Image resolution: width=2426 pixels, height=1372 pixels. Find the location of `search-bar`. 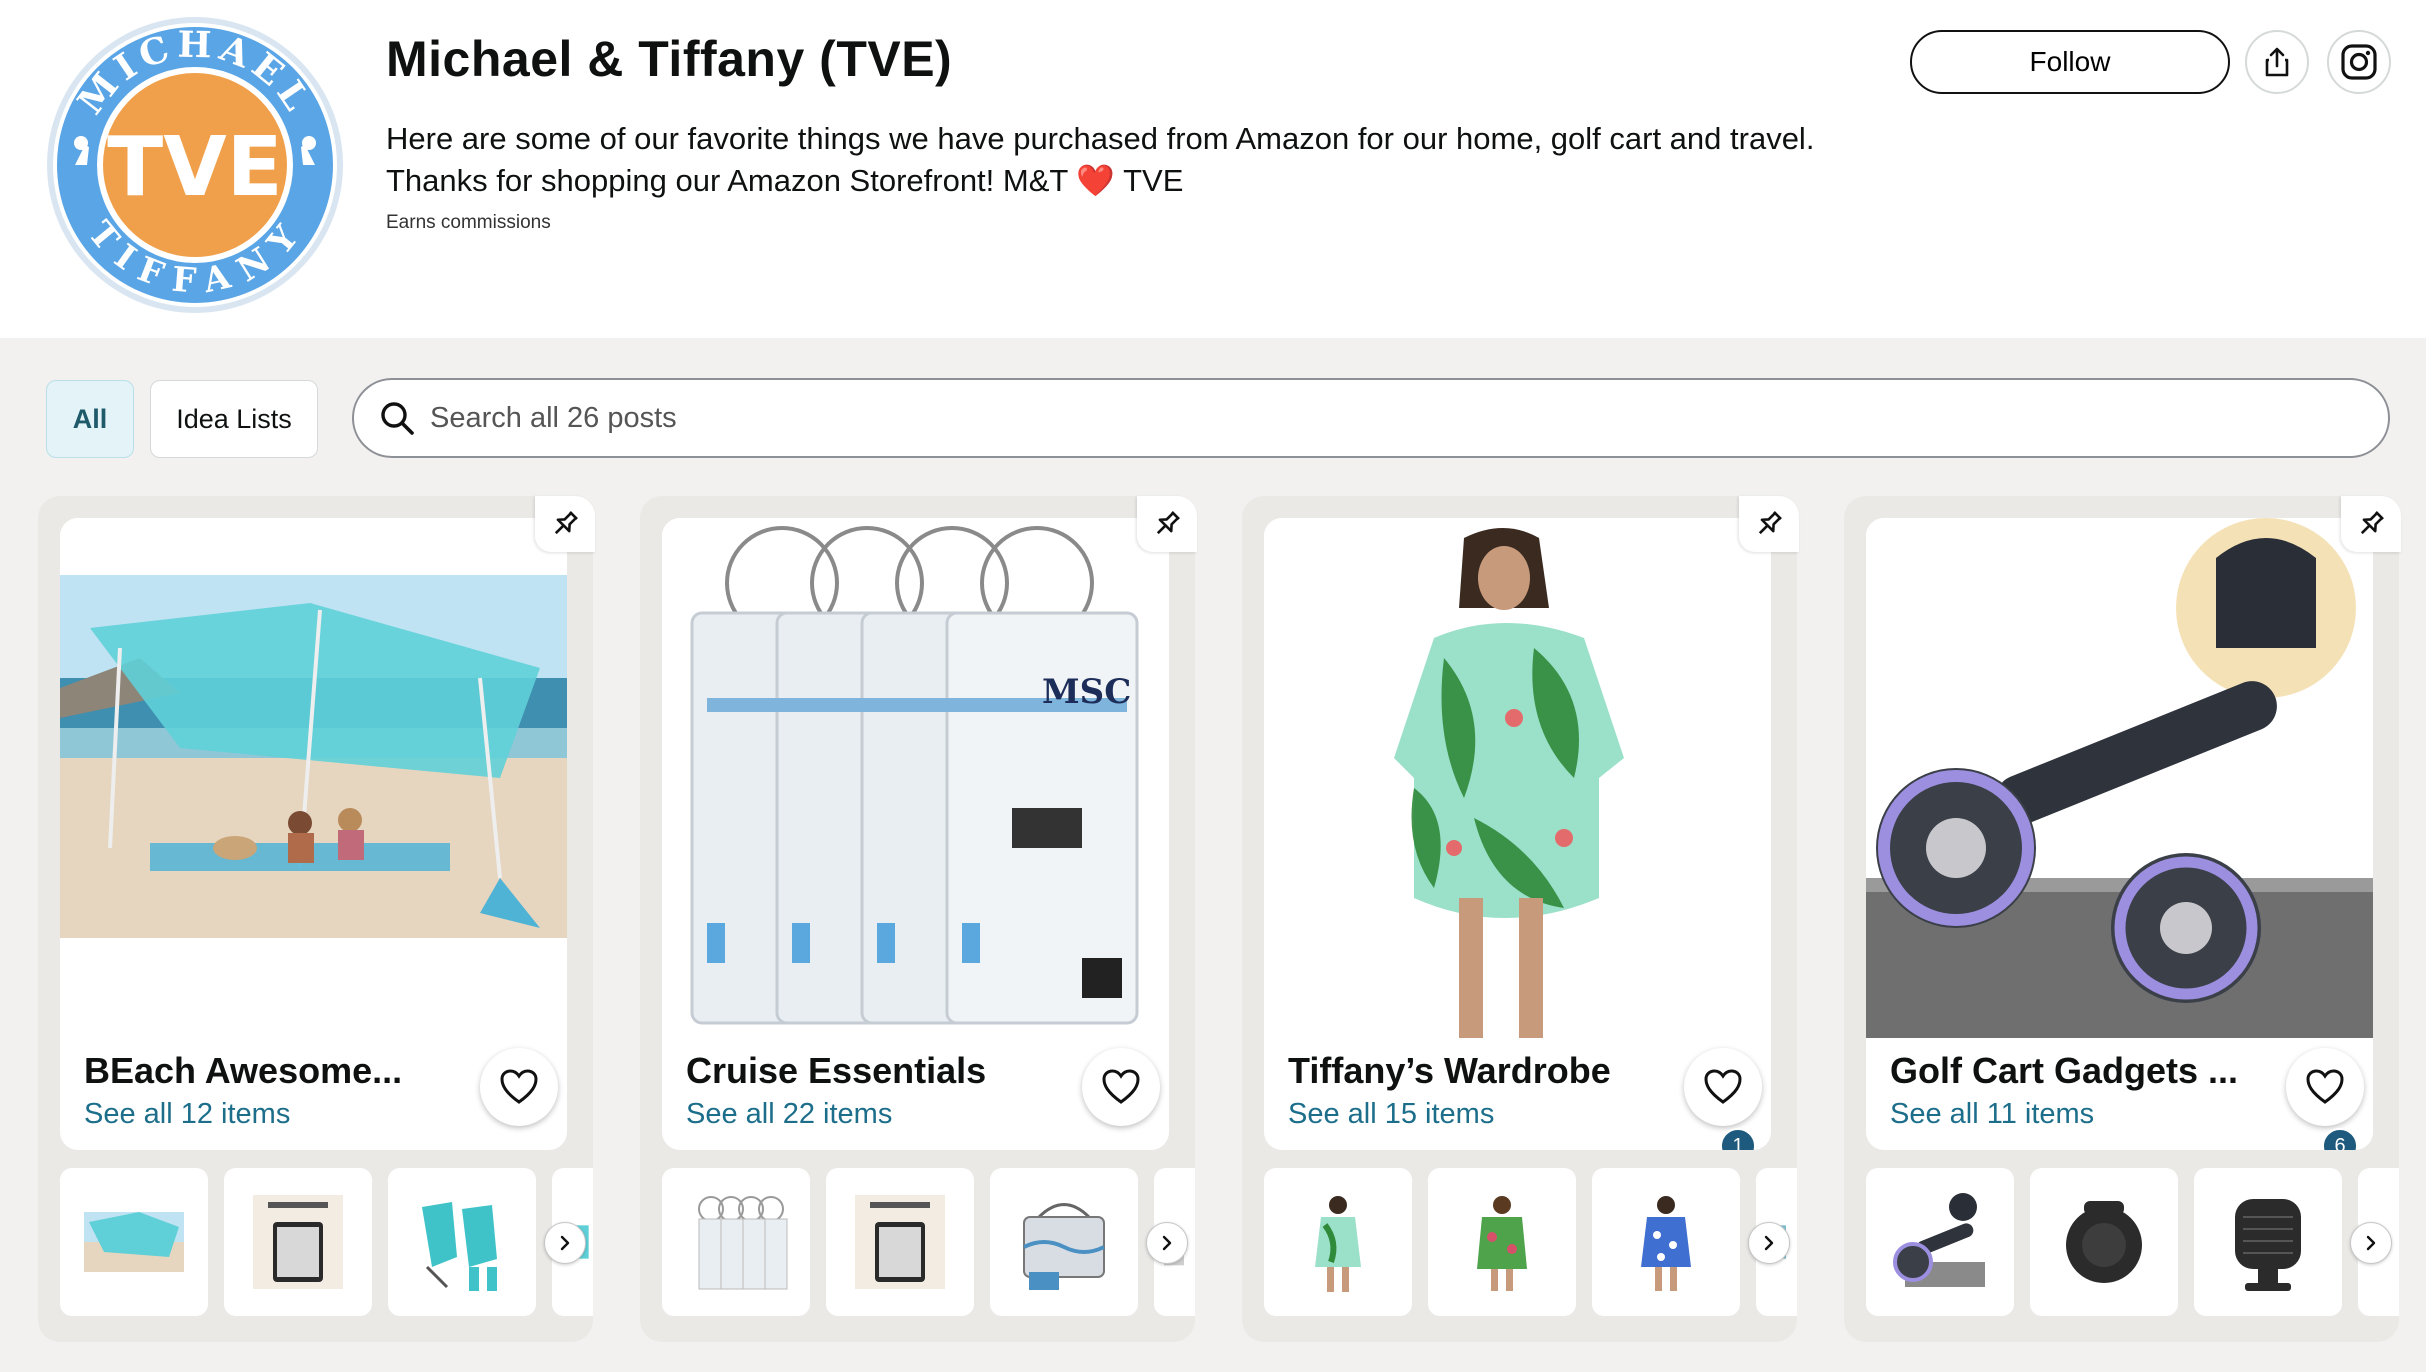

search-bar is located at coordinates (1371, 418).